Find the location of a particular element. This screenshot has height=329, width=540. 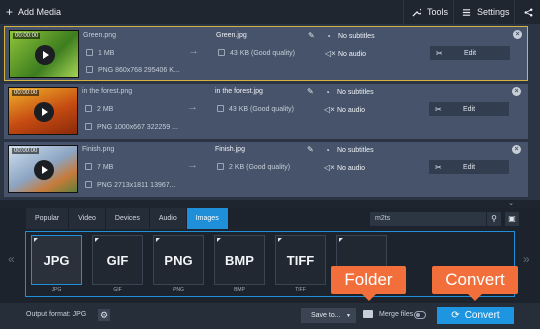

format-tile-tiff: TIFF TIFF is located at coordinates (300, 264).